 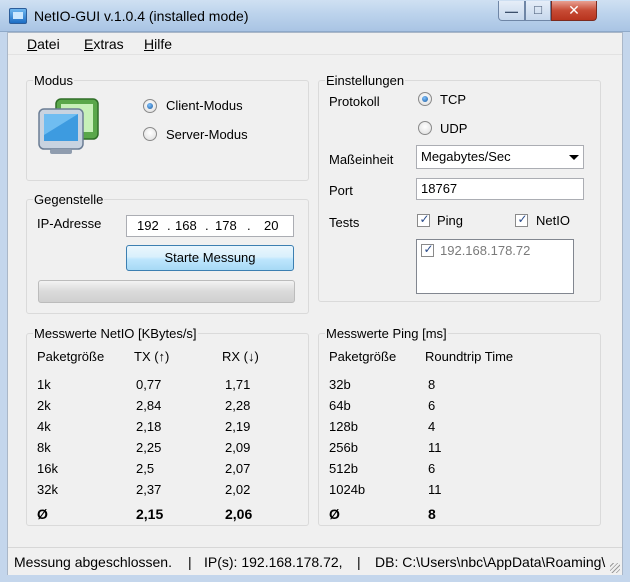 What do you see at coordinates (163, 44) in the screenshot?
I see `menu-hilfe-label: ilfe` at bounding box center [163, 44].